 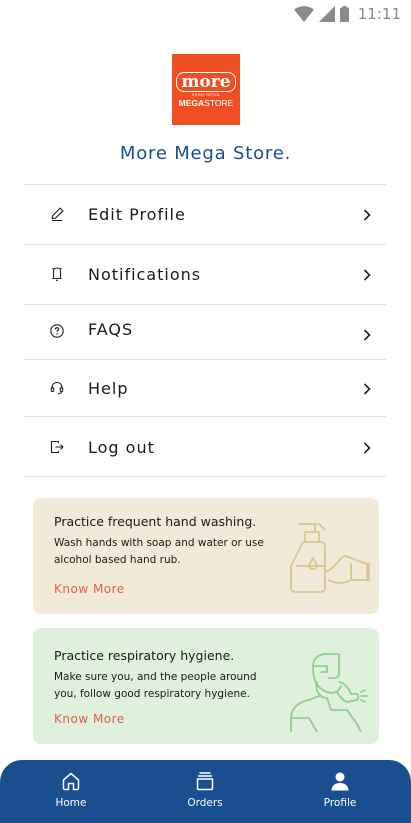 What do you see at coordinates (326, 14) in the screenshot?
I see `cellular-signal-icon` at bounding box center [326, 14].